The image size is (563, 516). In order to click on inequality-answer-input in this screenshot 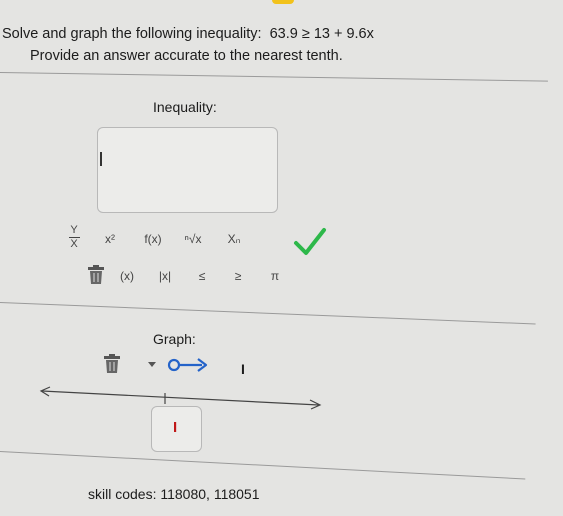, I will do `click(187, 170)`.